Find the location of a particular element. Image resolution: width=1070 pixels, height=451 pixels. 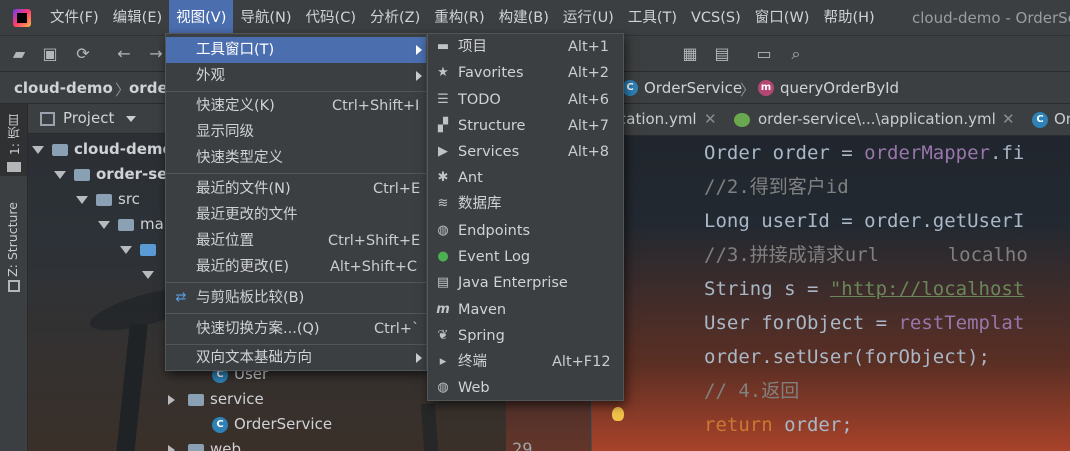

menu-item-web: ◍ Web is located at coordinates (525, 388).